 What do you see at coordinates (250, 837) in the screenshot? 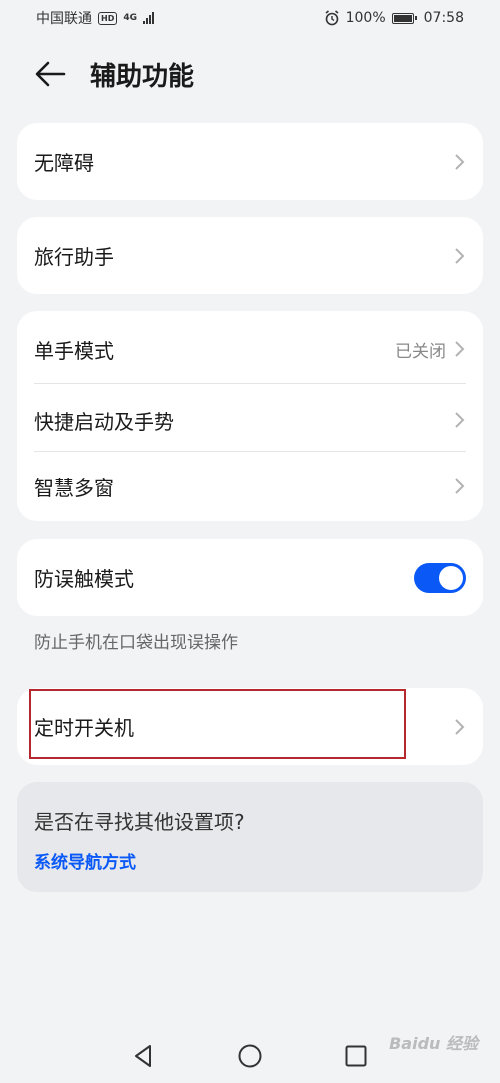
I see `suggestion-card: 是否在寻找其他设置项? 系统导航方式` at bounding box center [250, 837].